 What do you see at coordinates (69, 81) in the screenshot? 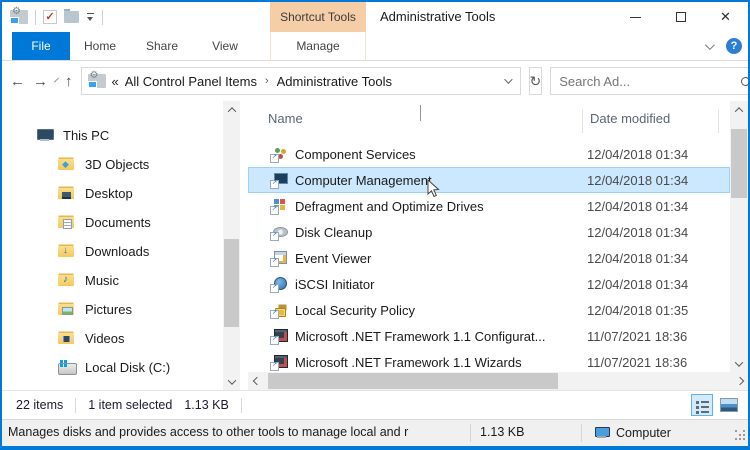
I see `up-icon: ↑` at bounding box center [69, 81].